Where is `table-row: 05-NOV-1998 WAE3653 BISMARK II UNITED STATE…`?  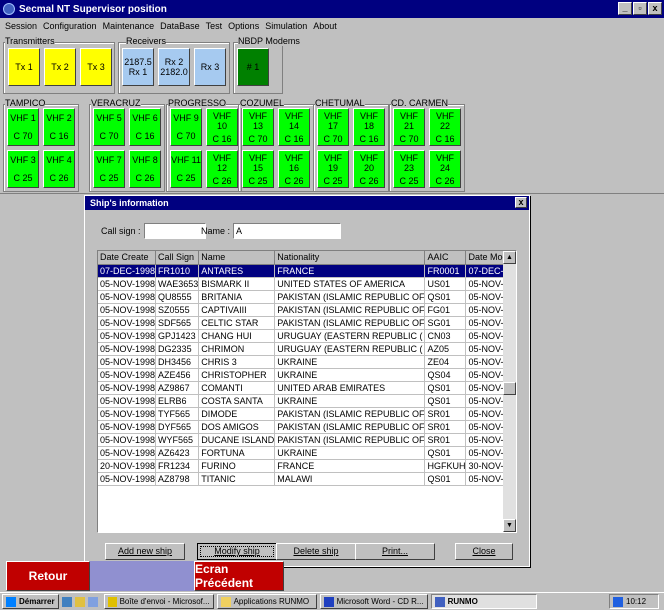 table-row: 05-NOV-1998 WAE3653 BISMARK II UNITED STATE… is located at coordinates (307, 284).